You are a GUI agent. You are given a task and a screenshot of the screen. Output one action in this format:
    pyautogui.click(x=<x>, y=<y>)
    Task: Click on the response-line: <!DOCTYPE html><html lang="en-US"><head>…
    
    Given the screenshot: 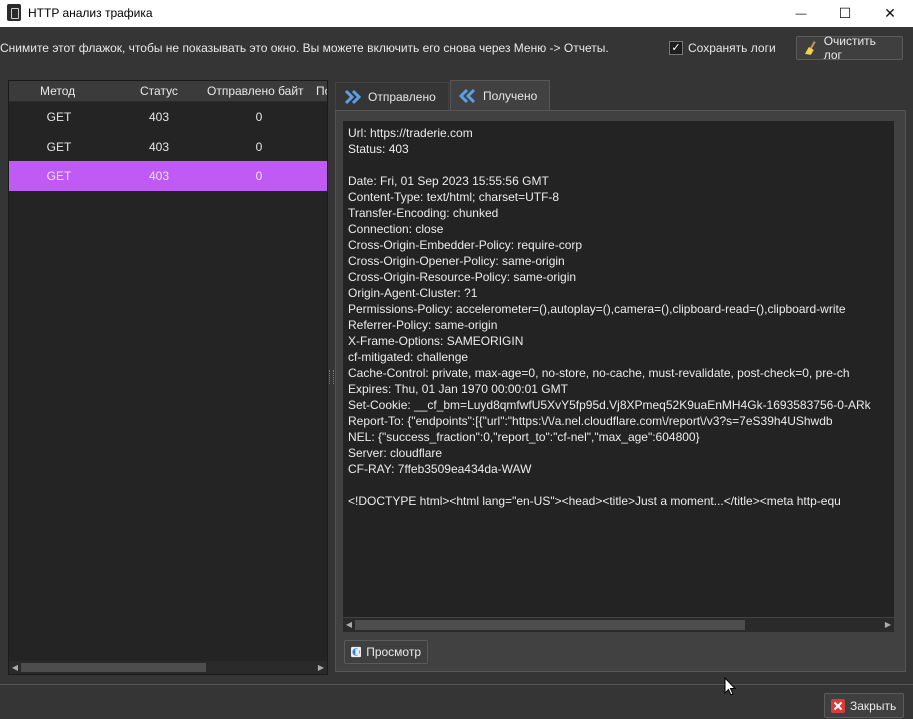 What is the action you would take?
    pyautogui.click(x=594, y=501)
    